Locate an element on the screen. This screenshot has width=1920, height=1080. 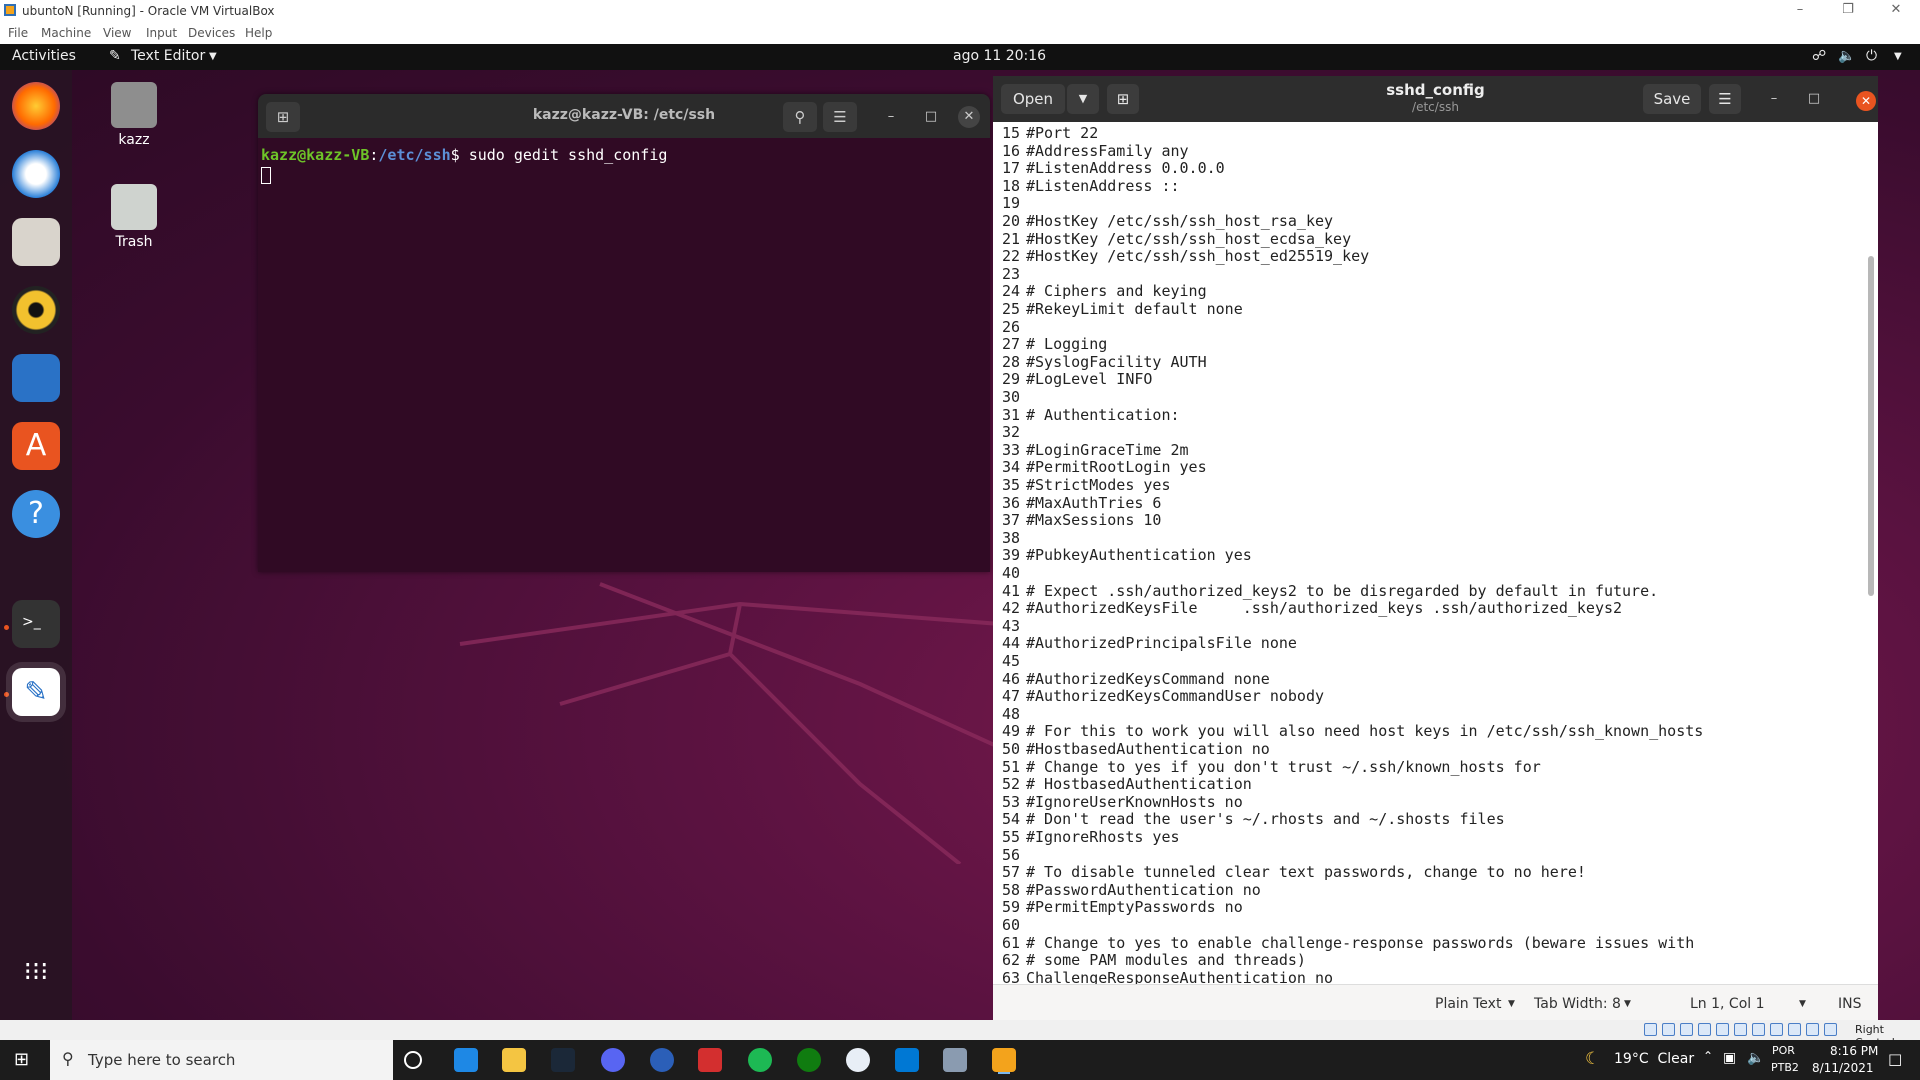
display-icon is located at coordinates (1758, 1029).